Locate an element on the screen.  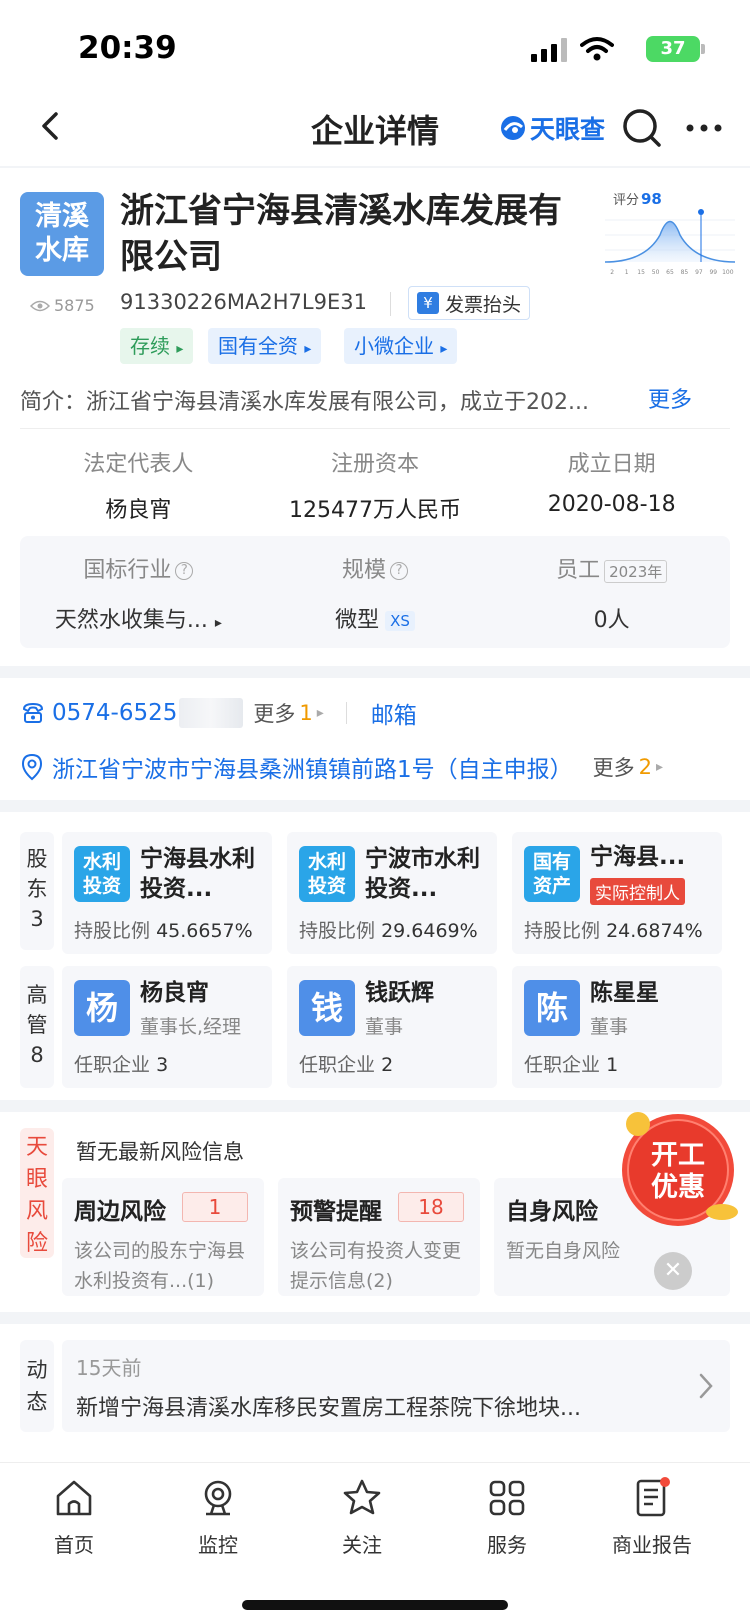
executive-name: 陈星星 is located at coordinates (624, 993).